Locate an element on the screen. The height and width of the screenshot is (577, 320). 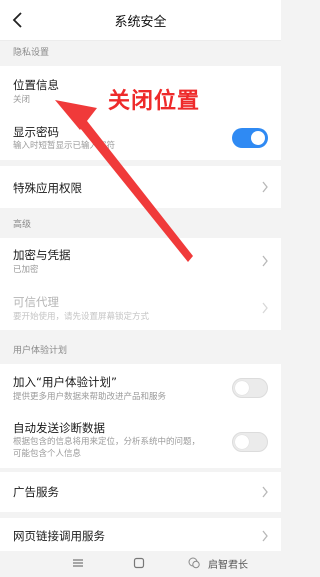
diagnostics-subtitle-line1: 根据包含的信息将用来定位，分析系统中的问题， is located at coordinates (107, 442).